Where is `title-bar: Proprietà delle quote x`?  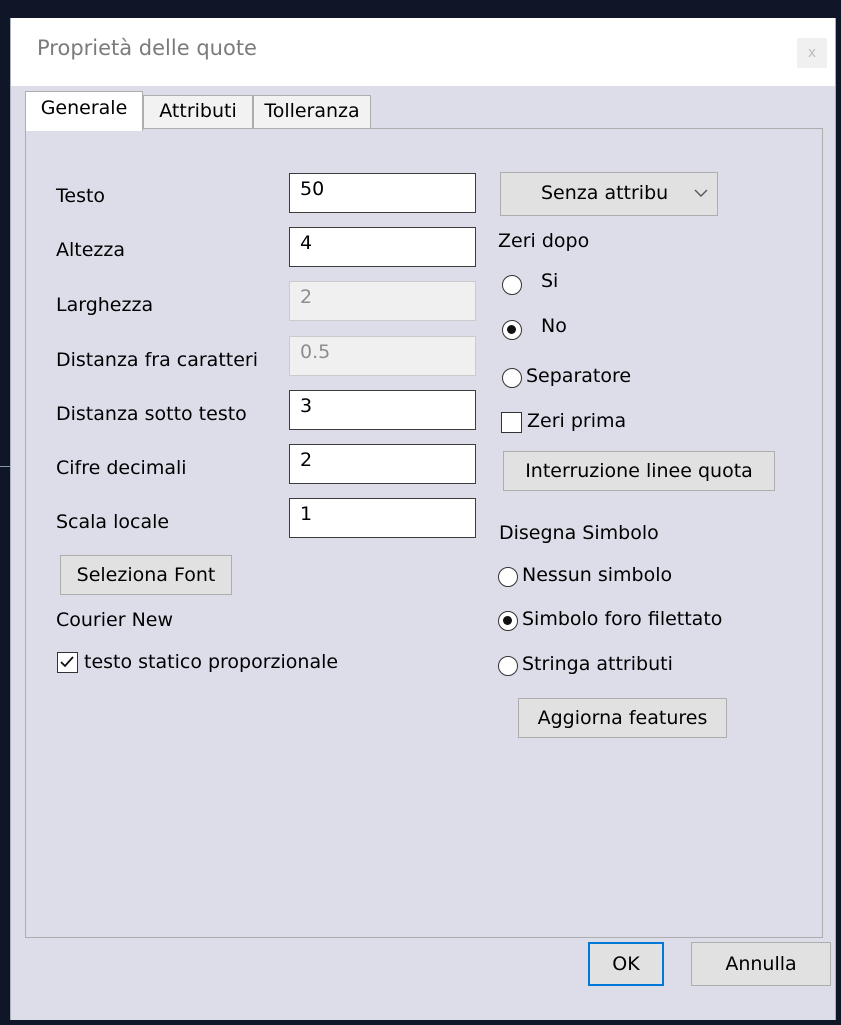 title-bar: Proprietà delle quote x is located at coordinates (423, 52).